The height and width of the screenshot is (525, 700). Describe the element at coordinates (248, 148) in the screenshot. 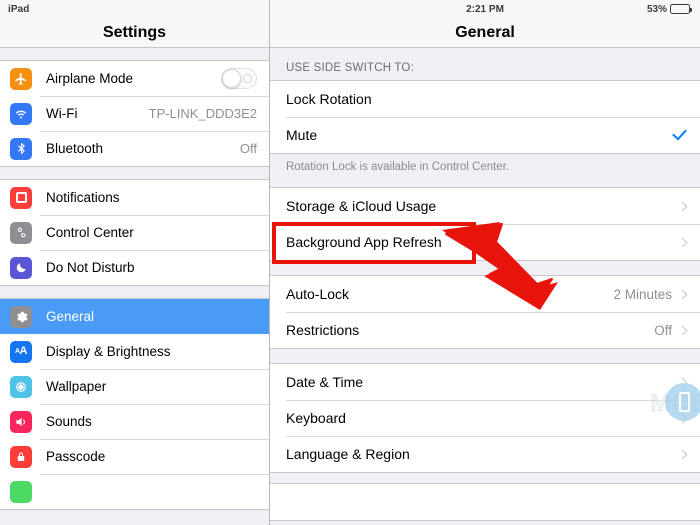

I see `bluetooth-state-value: Off` at that location.